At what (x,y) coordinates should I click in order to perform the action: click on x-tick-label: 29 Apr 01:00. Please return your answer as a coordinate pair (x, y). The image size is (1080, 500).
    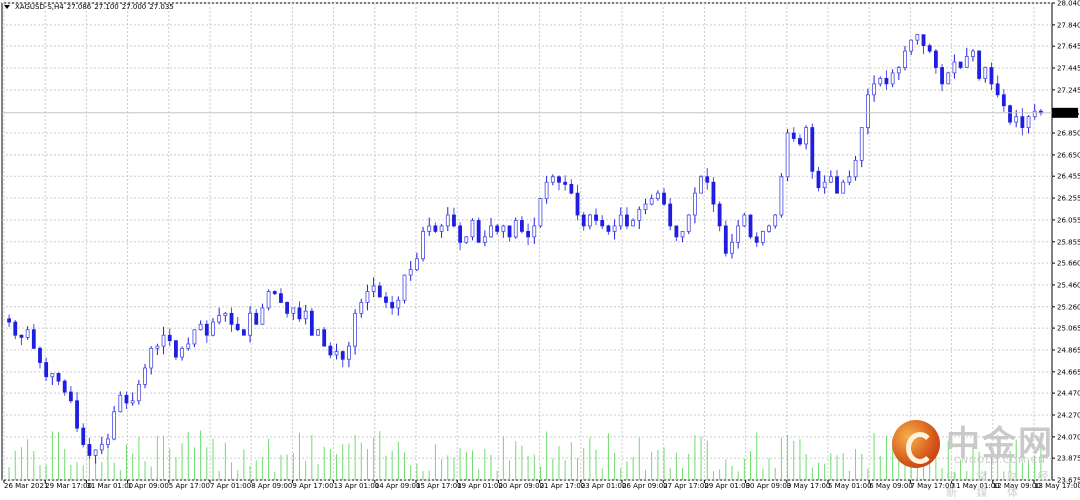
    Looking at the image, I should click on (727, 486).